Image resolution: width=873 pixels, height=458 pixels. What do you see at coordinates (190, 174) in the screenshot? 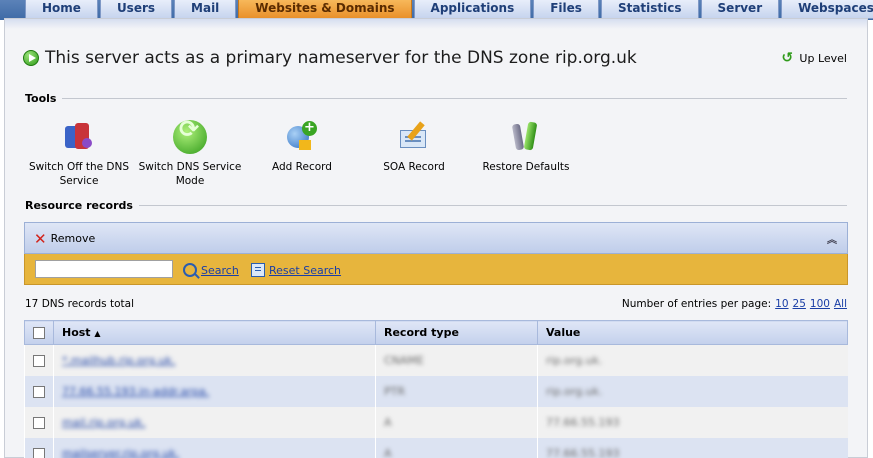
I see `tool-label: Switch DNS Service Mode` at bounding box center [190, 174].